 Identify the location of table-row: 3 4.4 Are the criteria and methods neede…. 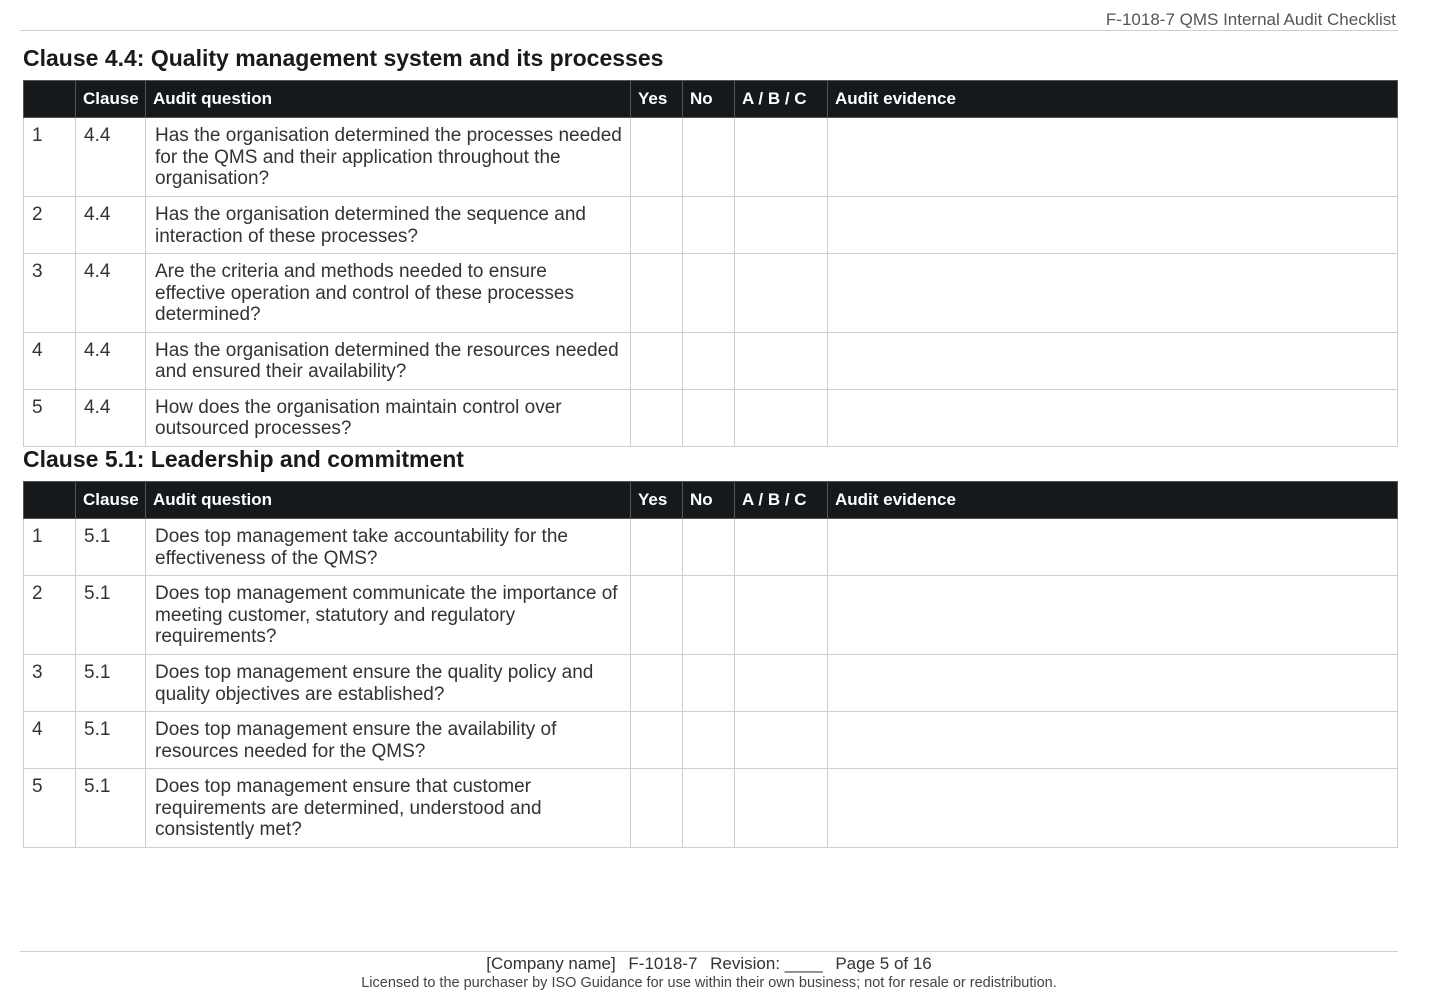
(710, 293).